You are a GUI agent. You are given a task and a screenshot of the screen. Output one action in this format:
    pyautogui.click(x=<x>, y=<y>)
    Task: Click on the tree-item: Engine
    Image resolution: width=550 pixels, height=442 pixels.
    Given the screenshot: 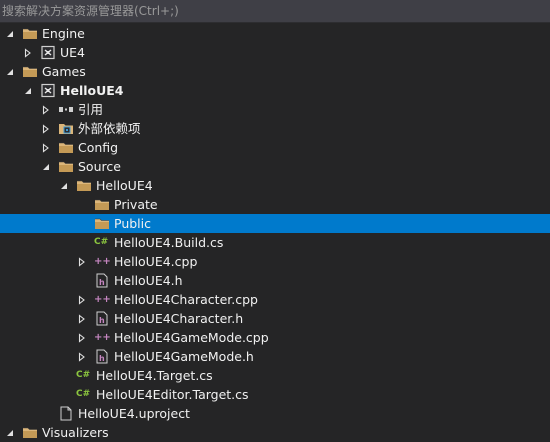 What is the action you would take?
    pyautogui.click(x=275, y=33)
    